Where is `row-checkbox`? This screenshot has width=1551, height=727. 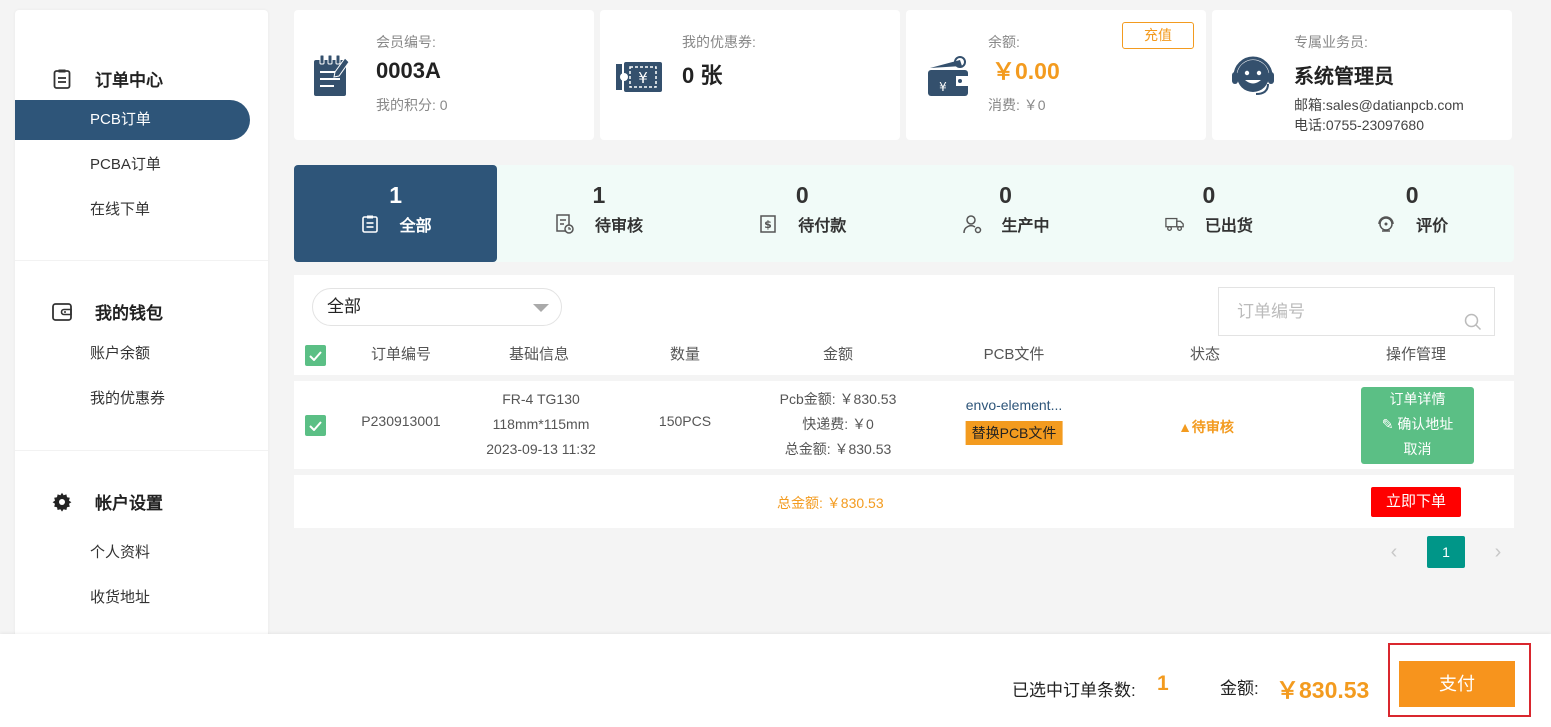 row-checkbox is located at coordinates (315, 425).